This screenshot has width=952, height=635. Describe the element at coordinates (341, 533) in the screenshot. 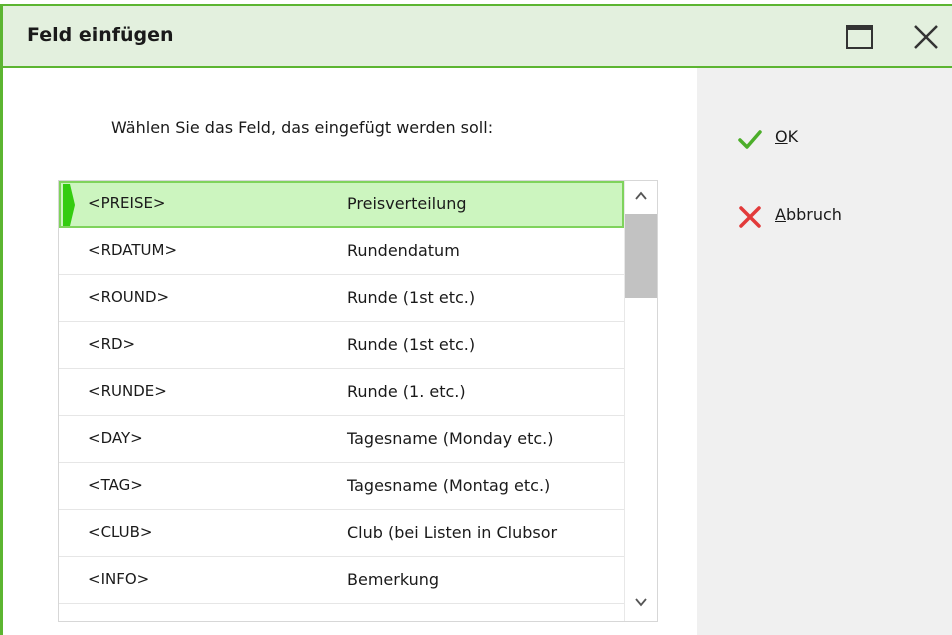

I see `field-list-row: <CLUB> Club (bei Listen in Clubsor` at that location.